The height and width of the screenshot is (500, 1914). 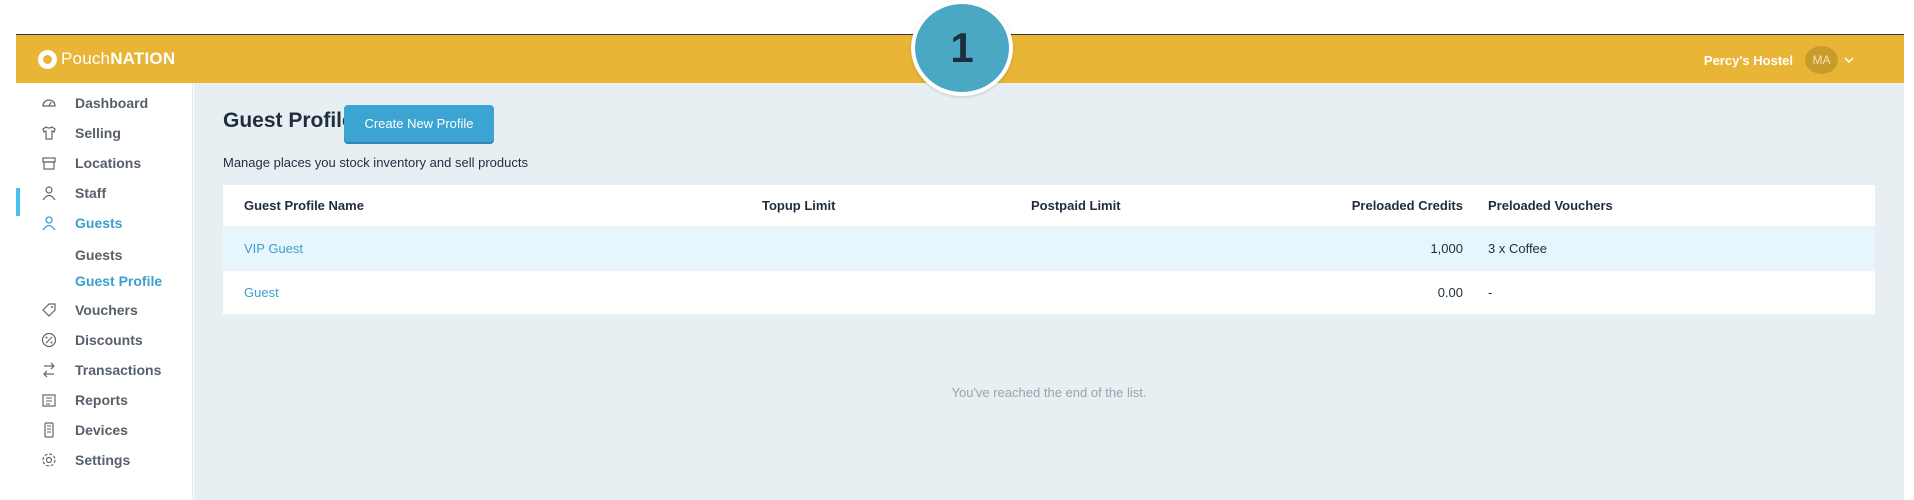 I want to click on sidebar-item-selling: Selling, so click(x=104, y=133).